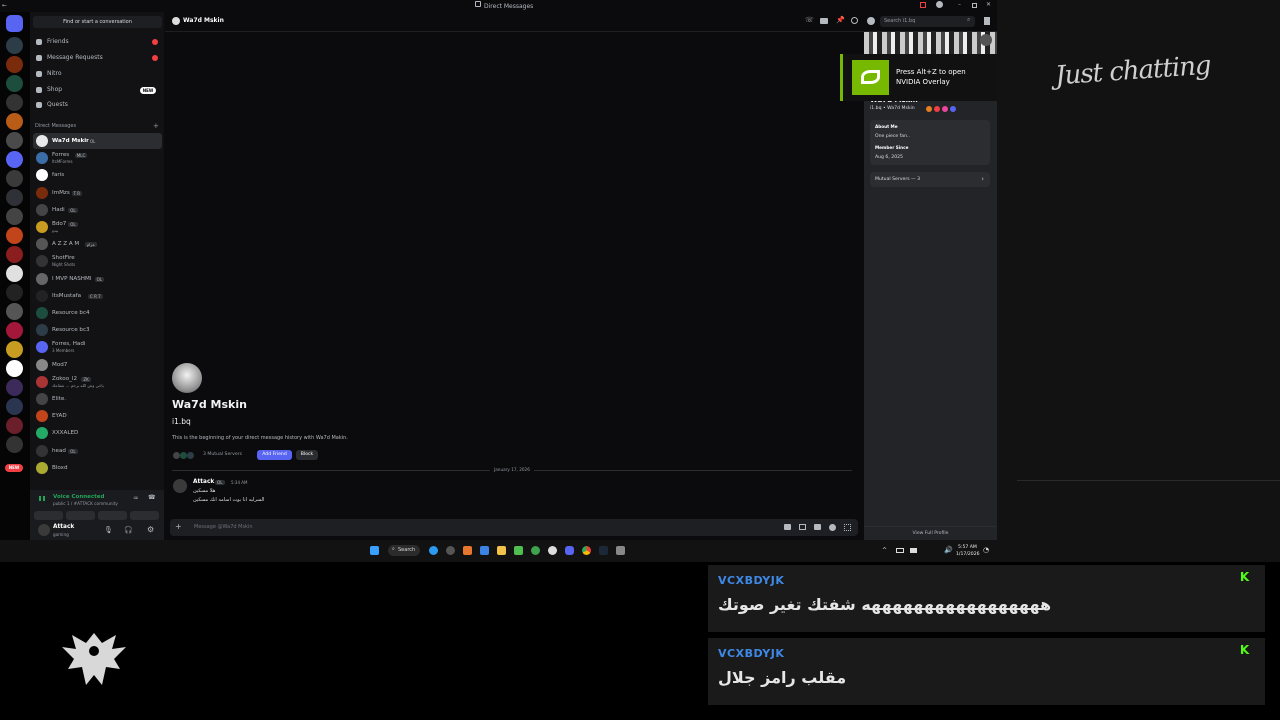 The image size is (1280, 720). Describe the element at coordinates (4, 5) in the screenshot. I see `back-arrow-icon: ←` at that location.